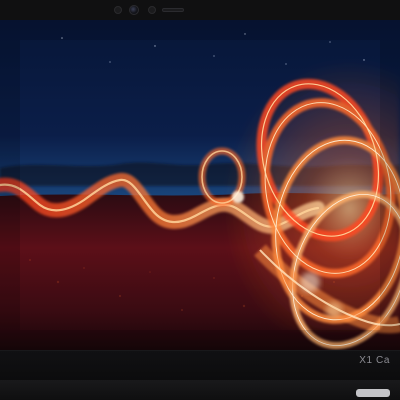 Image resolution: width=400 pixels, height=400 pixels. I want to click on model-mark: X1 Ca, so click(374, 360).